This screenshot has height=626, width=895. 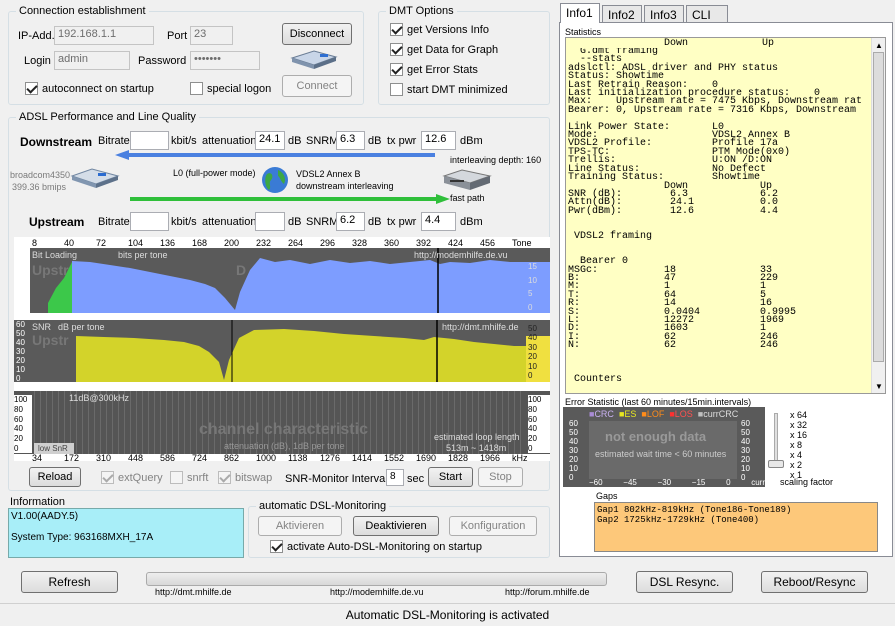 I want to click on bit-loading-url: http://modemhilfe.de.vu, so click(x=461, y=255).